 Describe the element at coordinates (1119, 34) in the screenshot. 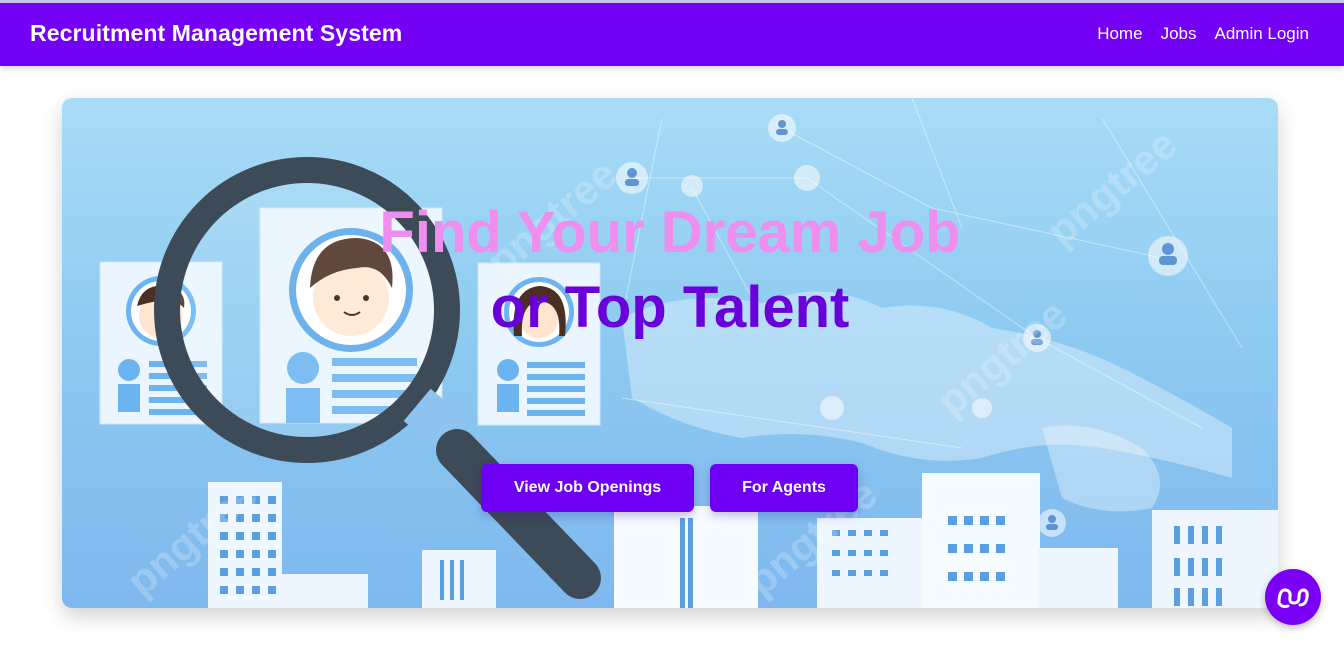

I see `nav-link-home: Home` at that location.